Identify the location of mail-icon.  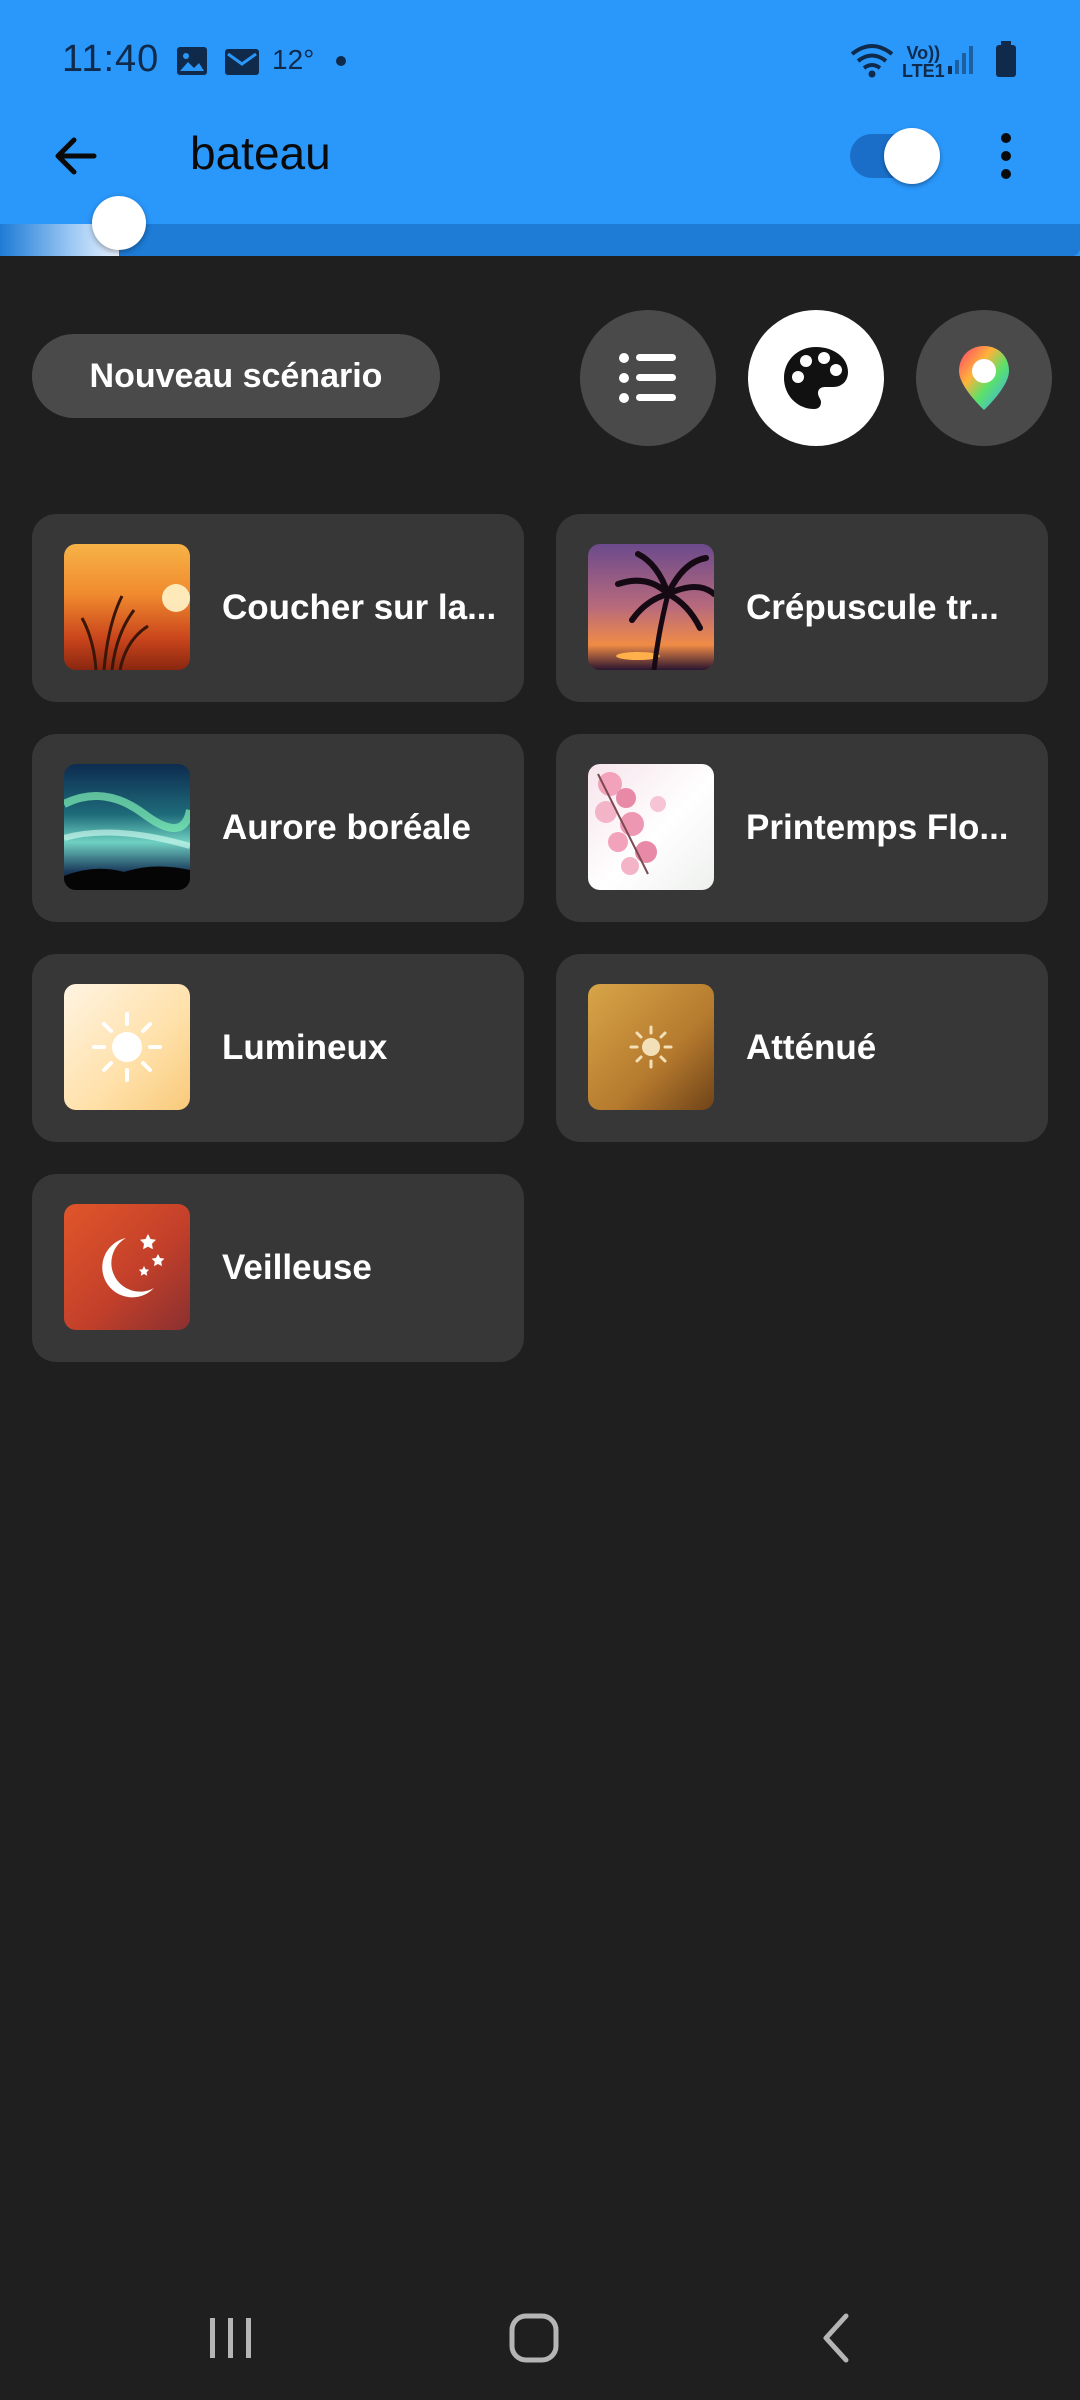
(242, 62).